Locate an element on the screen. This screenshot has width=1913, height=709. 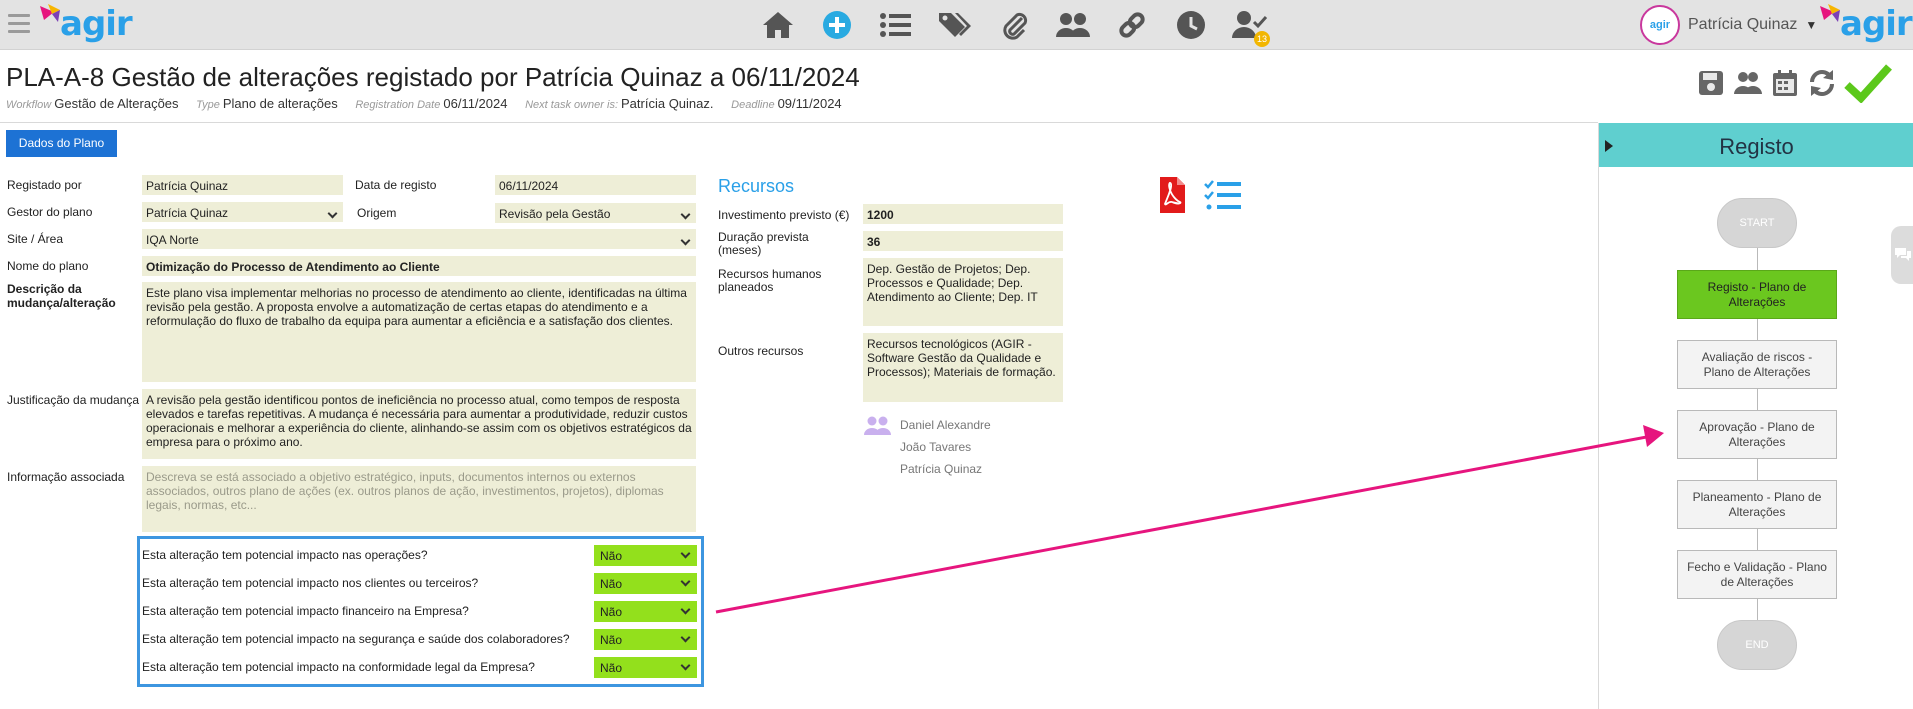
gestor-select: Patrícia Quinaz is located at coordinates (242, 212).